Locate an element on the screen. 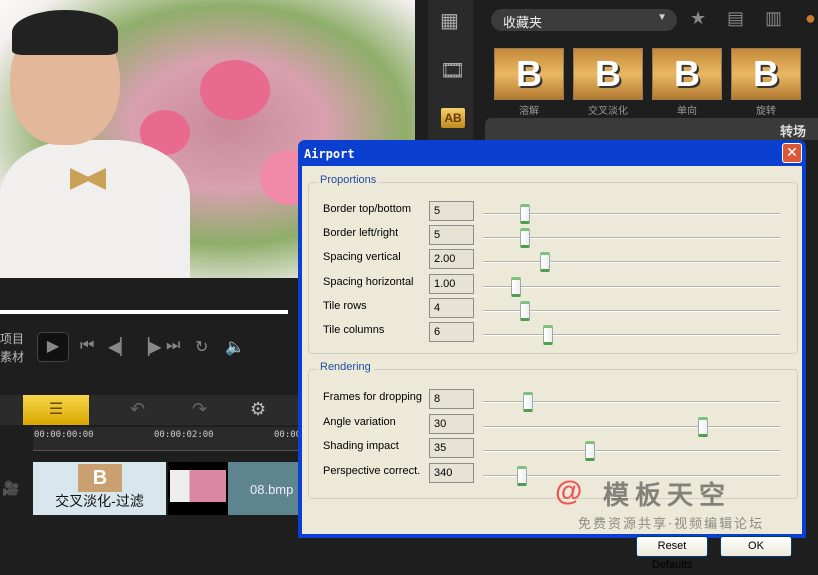 The image size is (818, 575). timecode: 00:00:02:00 is located at coordinates (184, 435).